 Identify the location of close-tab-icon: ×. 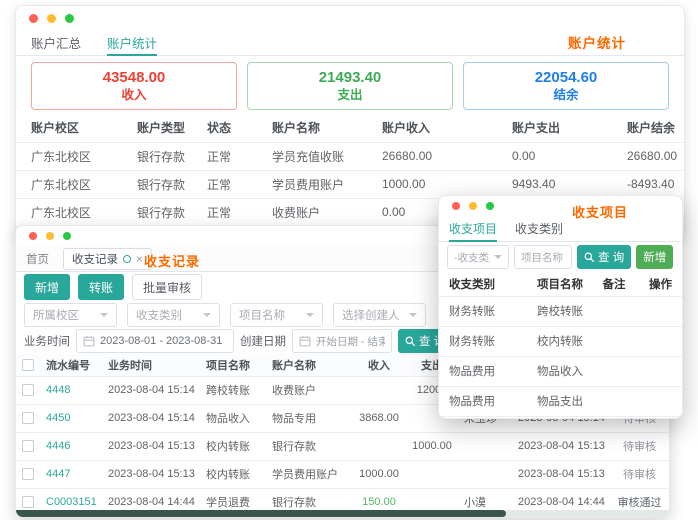
(139, 259).